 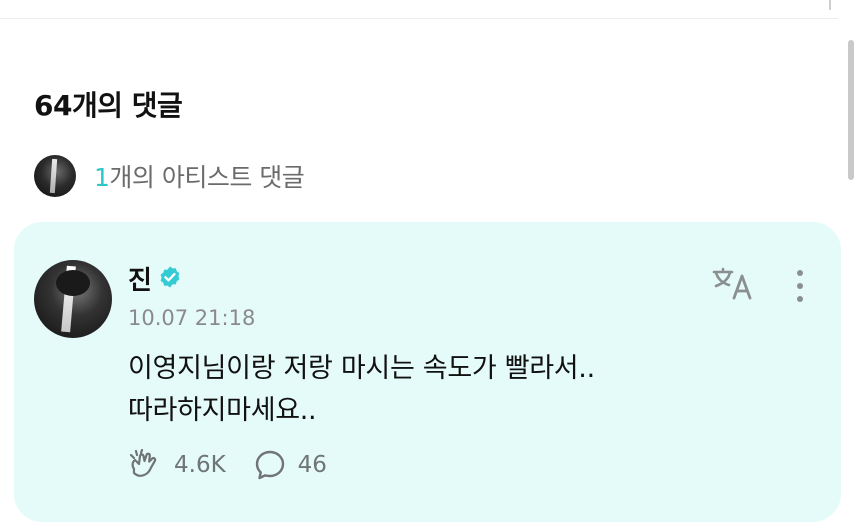 What do you see at coordinates (192, 318) in the screenshot?
I see `comment-timestamp: 10.07 21:18` at bounding box center [192, 318].